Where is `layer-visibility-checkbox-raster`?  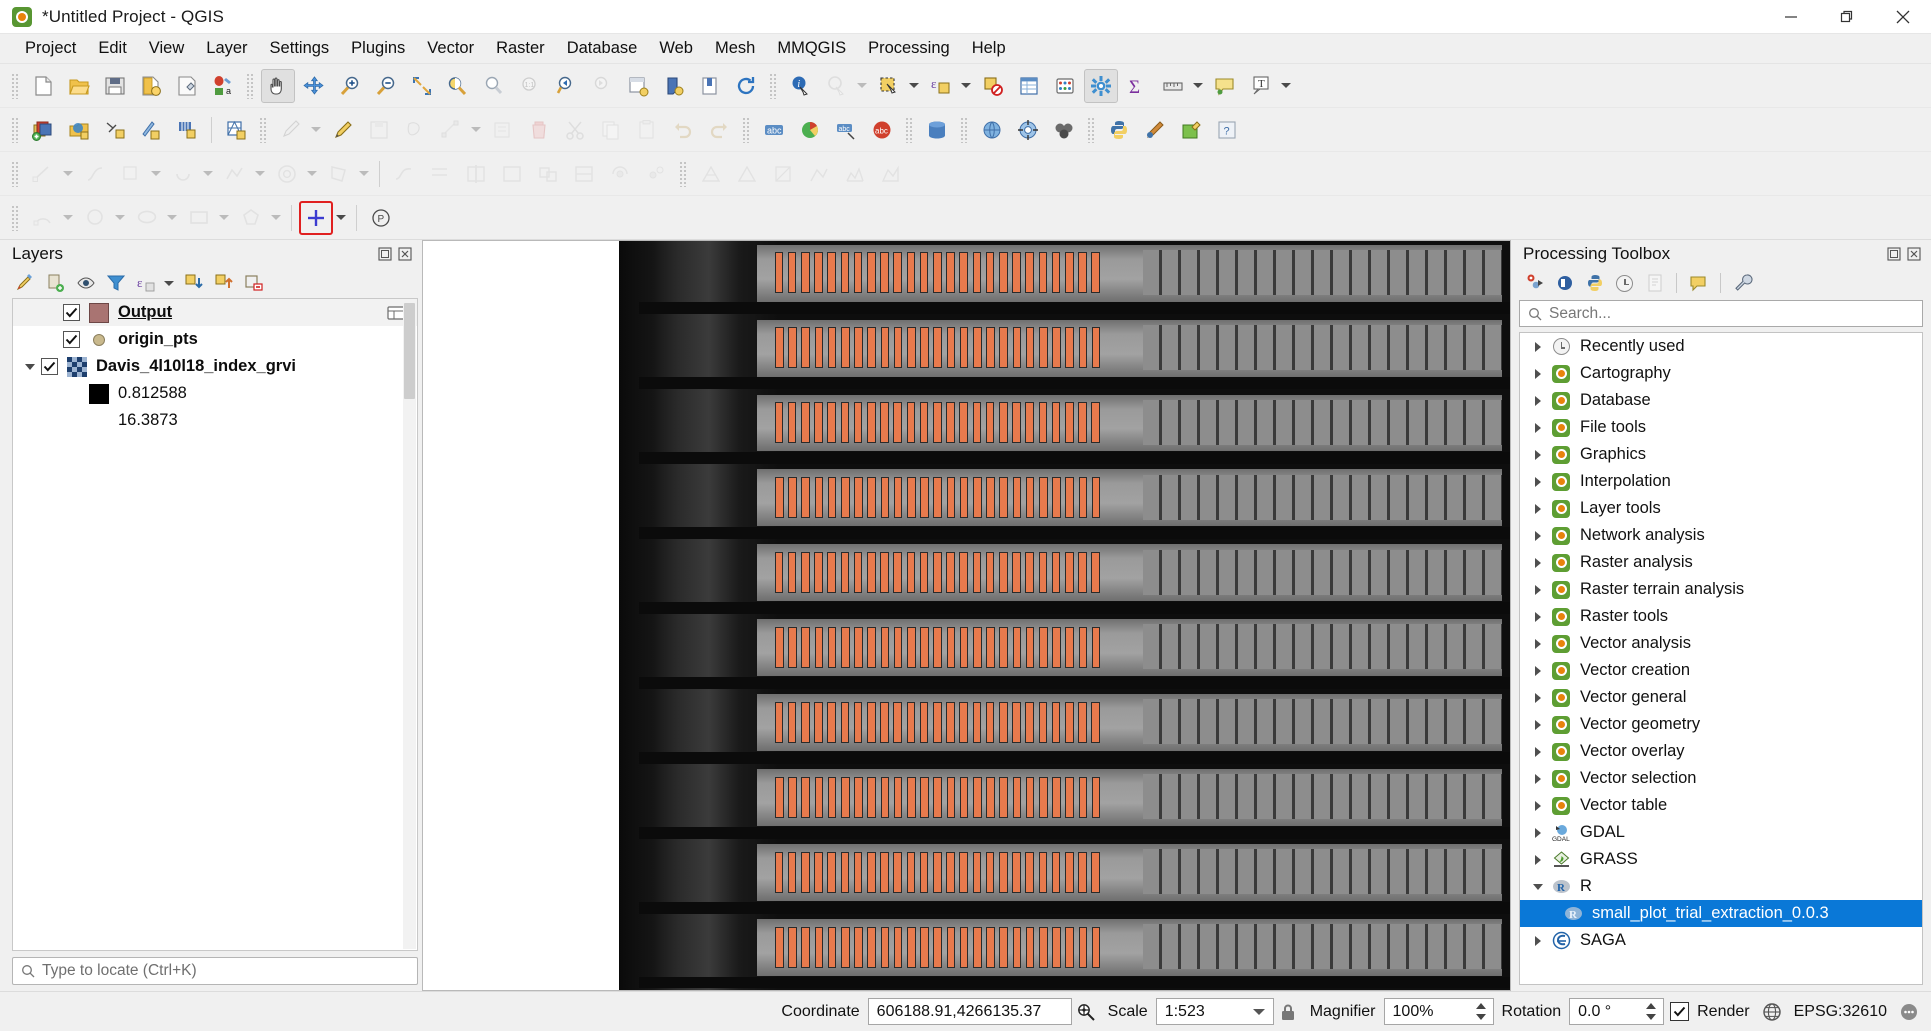 layer-visibility-checkbox-raster is located at coordinates (49, 366).